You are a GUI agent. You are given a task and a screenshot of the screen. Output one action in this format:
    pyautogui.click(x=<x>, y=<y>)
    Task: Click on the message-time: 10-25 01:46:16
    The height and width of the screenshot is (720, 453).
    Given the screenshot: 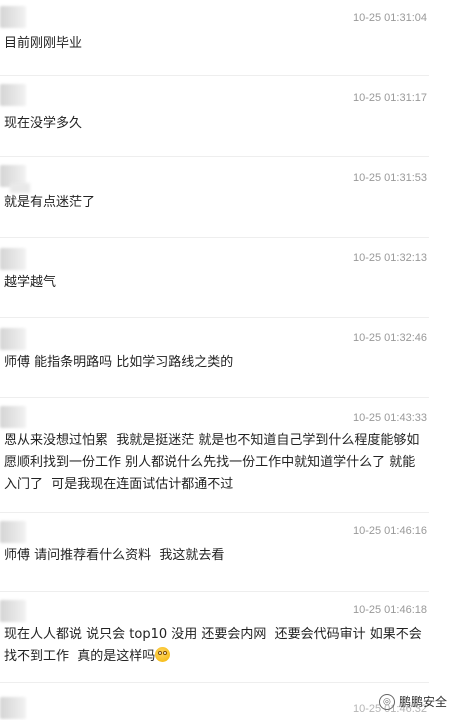 What is the action you would take?
    pyautogui.click(x=389, y=531)
    